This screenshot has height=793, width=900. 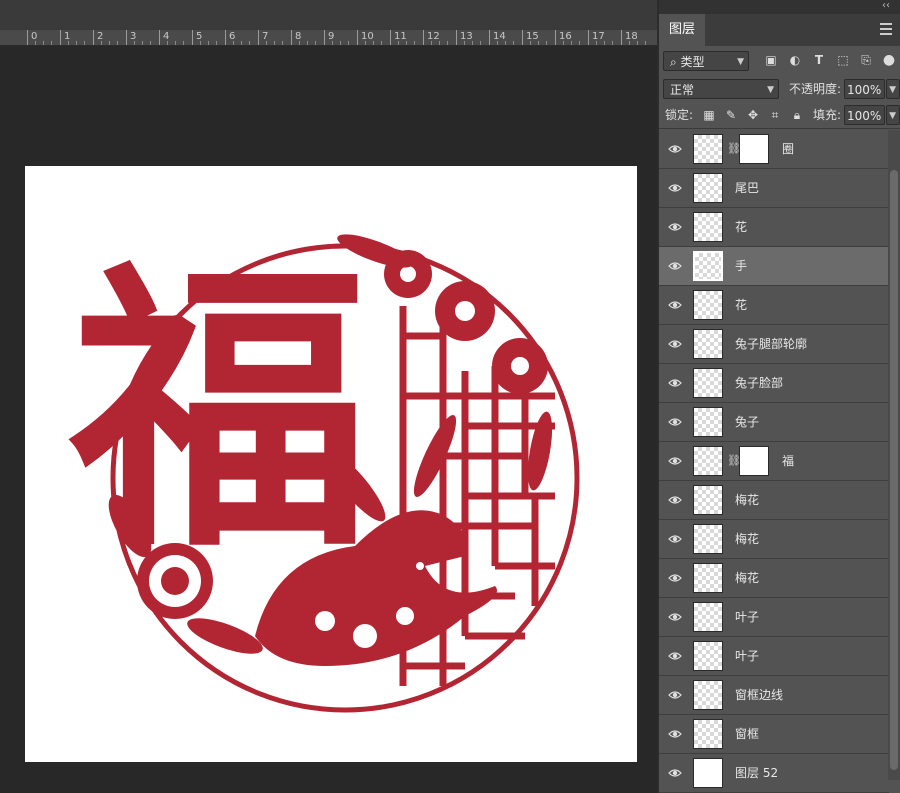 I want to click on lock-artboard-icon: ⌗, so click(x=775, y=115).